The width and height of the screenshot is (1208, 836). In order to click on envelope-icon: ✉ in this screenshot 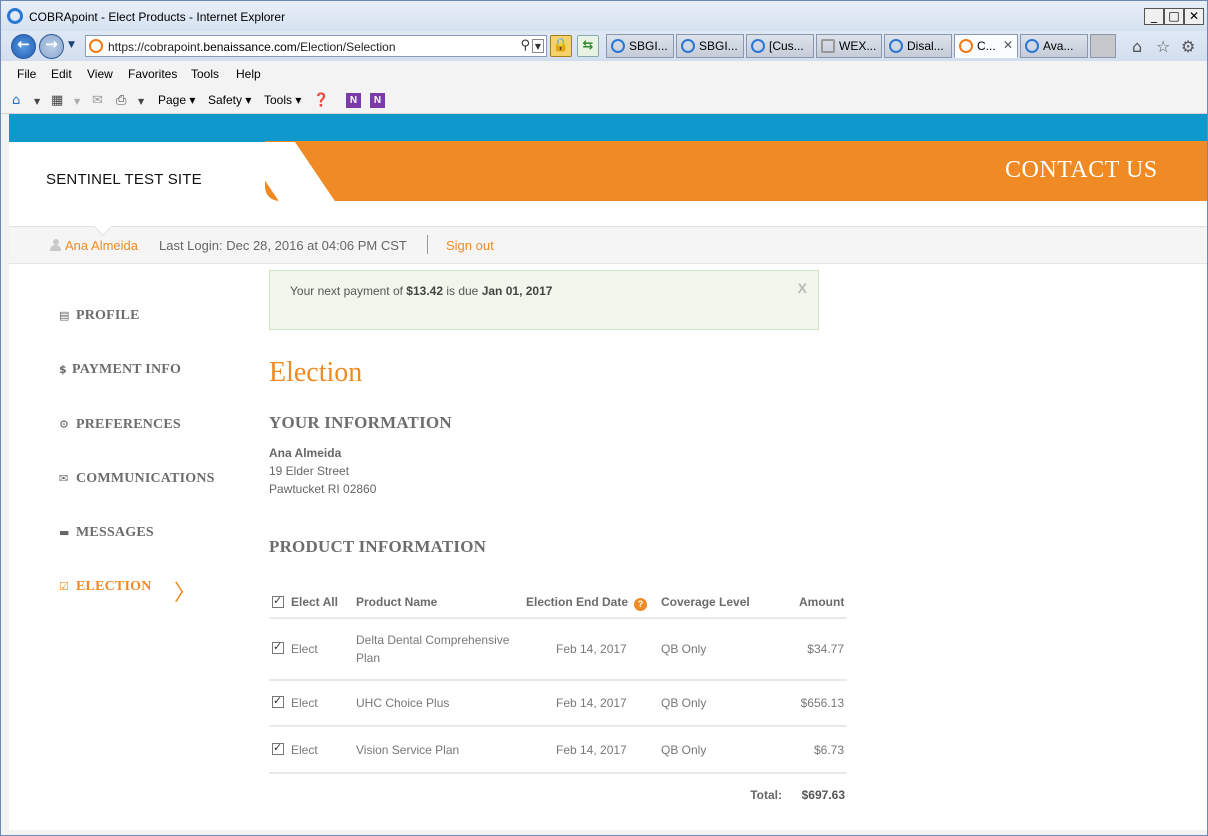, I will do `click(64, 478)`.